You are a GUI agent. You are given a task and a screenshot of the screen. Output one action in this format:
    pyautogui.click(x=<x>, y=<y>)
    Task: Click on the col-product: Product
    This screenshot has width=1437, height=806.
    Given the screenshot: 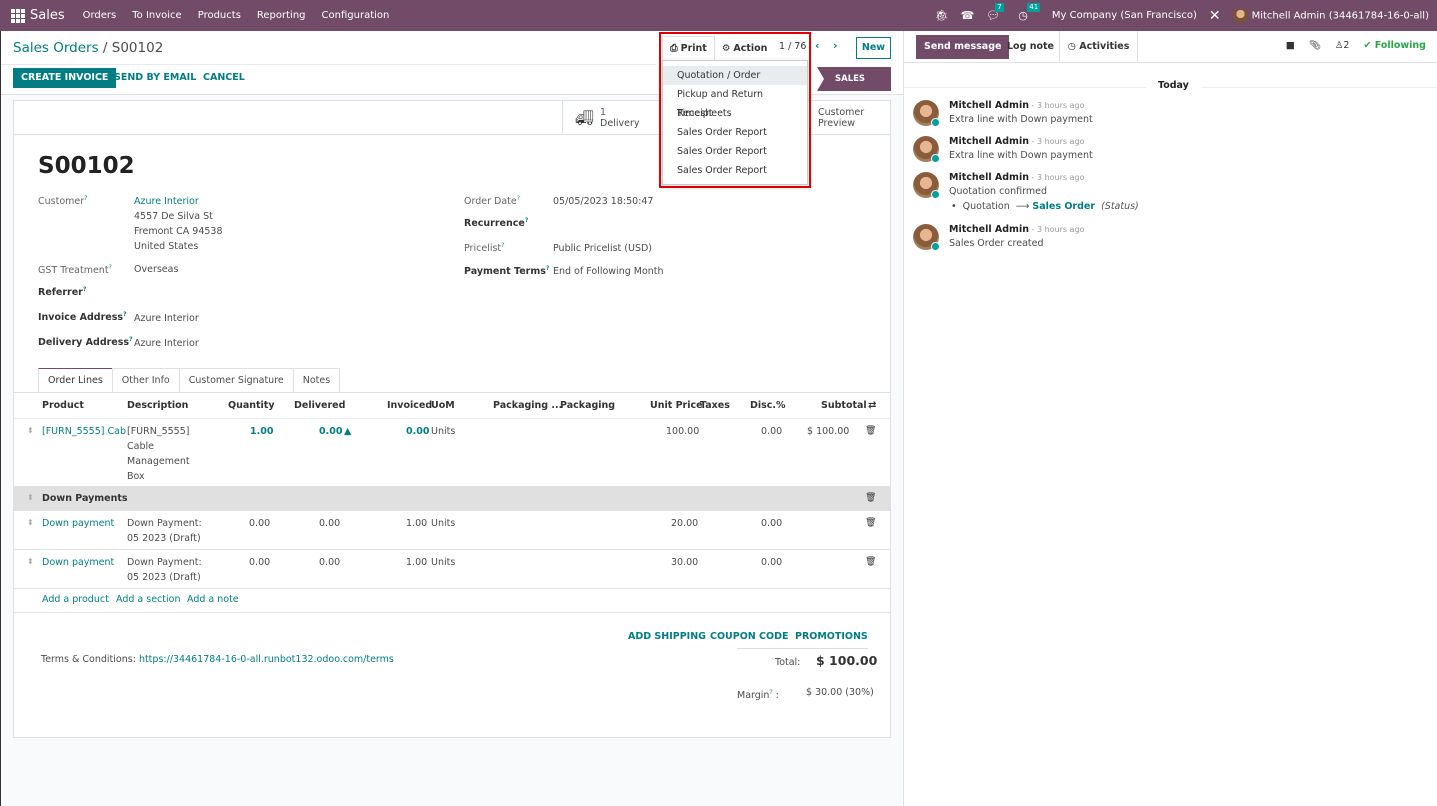 What is the action you would take?
    pyautogui.click(x=63, y=405)
    